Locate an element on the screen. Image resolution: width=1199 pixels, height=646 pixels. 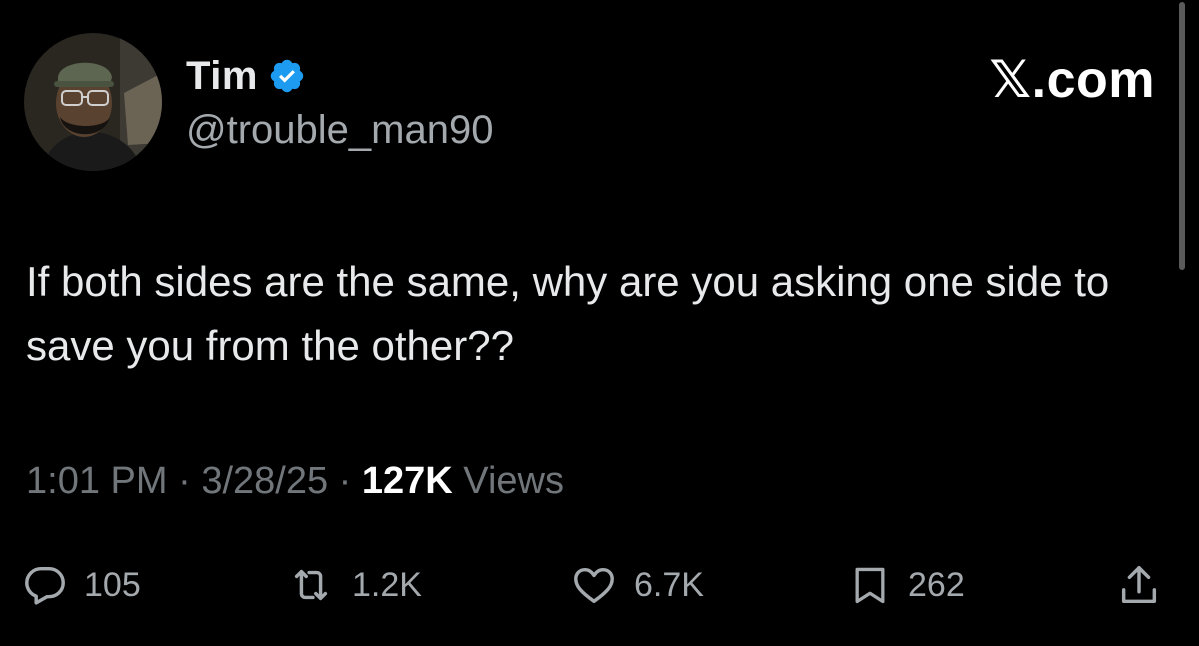
repost-icon is located at coordinates (311, 585).